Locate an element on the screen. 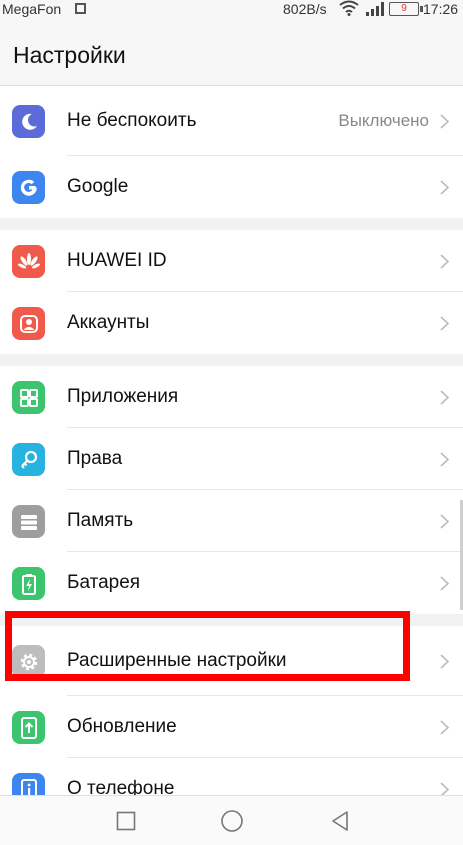 Image resolution: width=463 pixels, height=845 pixels. setting-accounts: Аккаунты is located at coordinates (231, 323).